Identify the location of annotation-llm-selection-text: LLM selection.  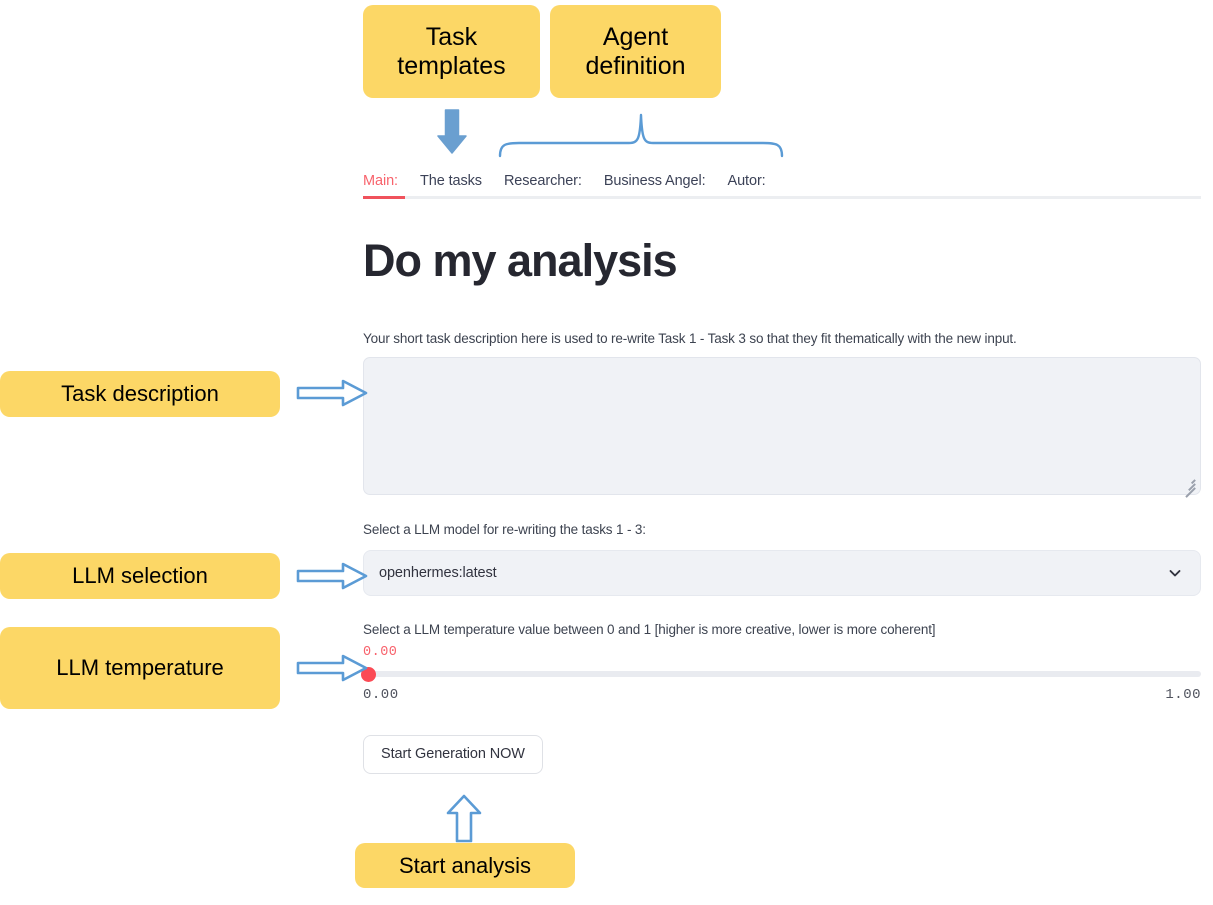
(140, 576).